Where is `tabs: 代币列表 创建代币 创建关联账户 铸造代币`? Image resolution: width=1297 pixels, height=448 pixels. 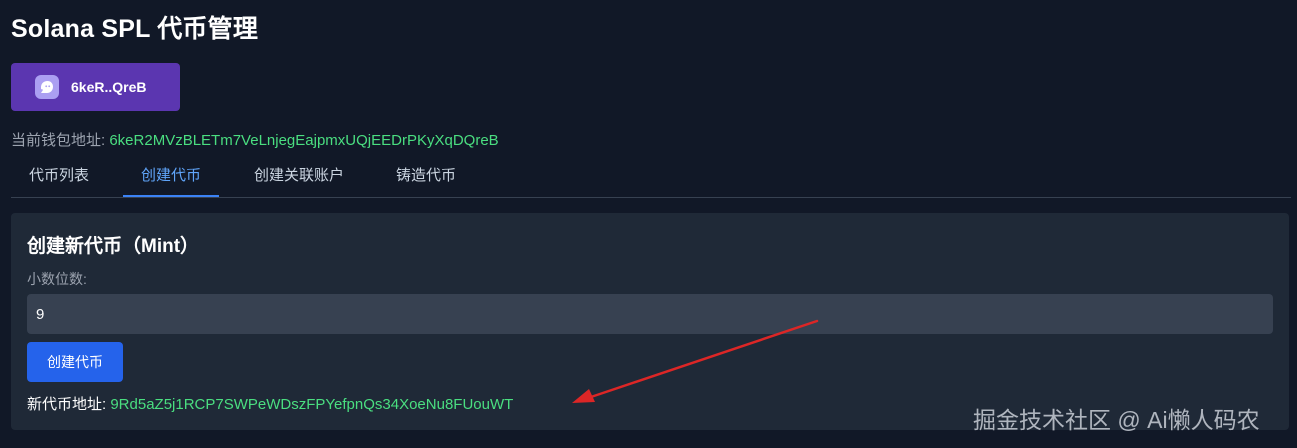
tabs: 代币列表 创建代币 创建关联账户 铸造代币 is located at coordinates (651, 177).